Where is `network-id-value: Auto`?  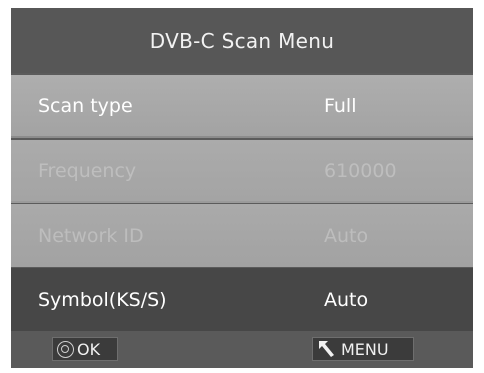
network-id-value: Auto is located at coordinates (346, 235).